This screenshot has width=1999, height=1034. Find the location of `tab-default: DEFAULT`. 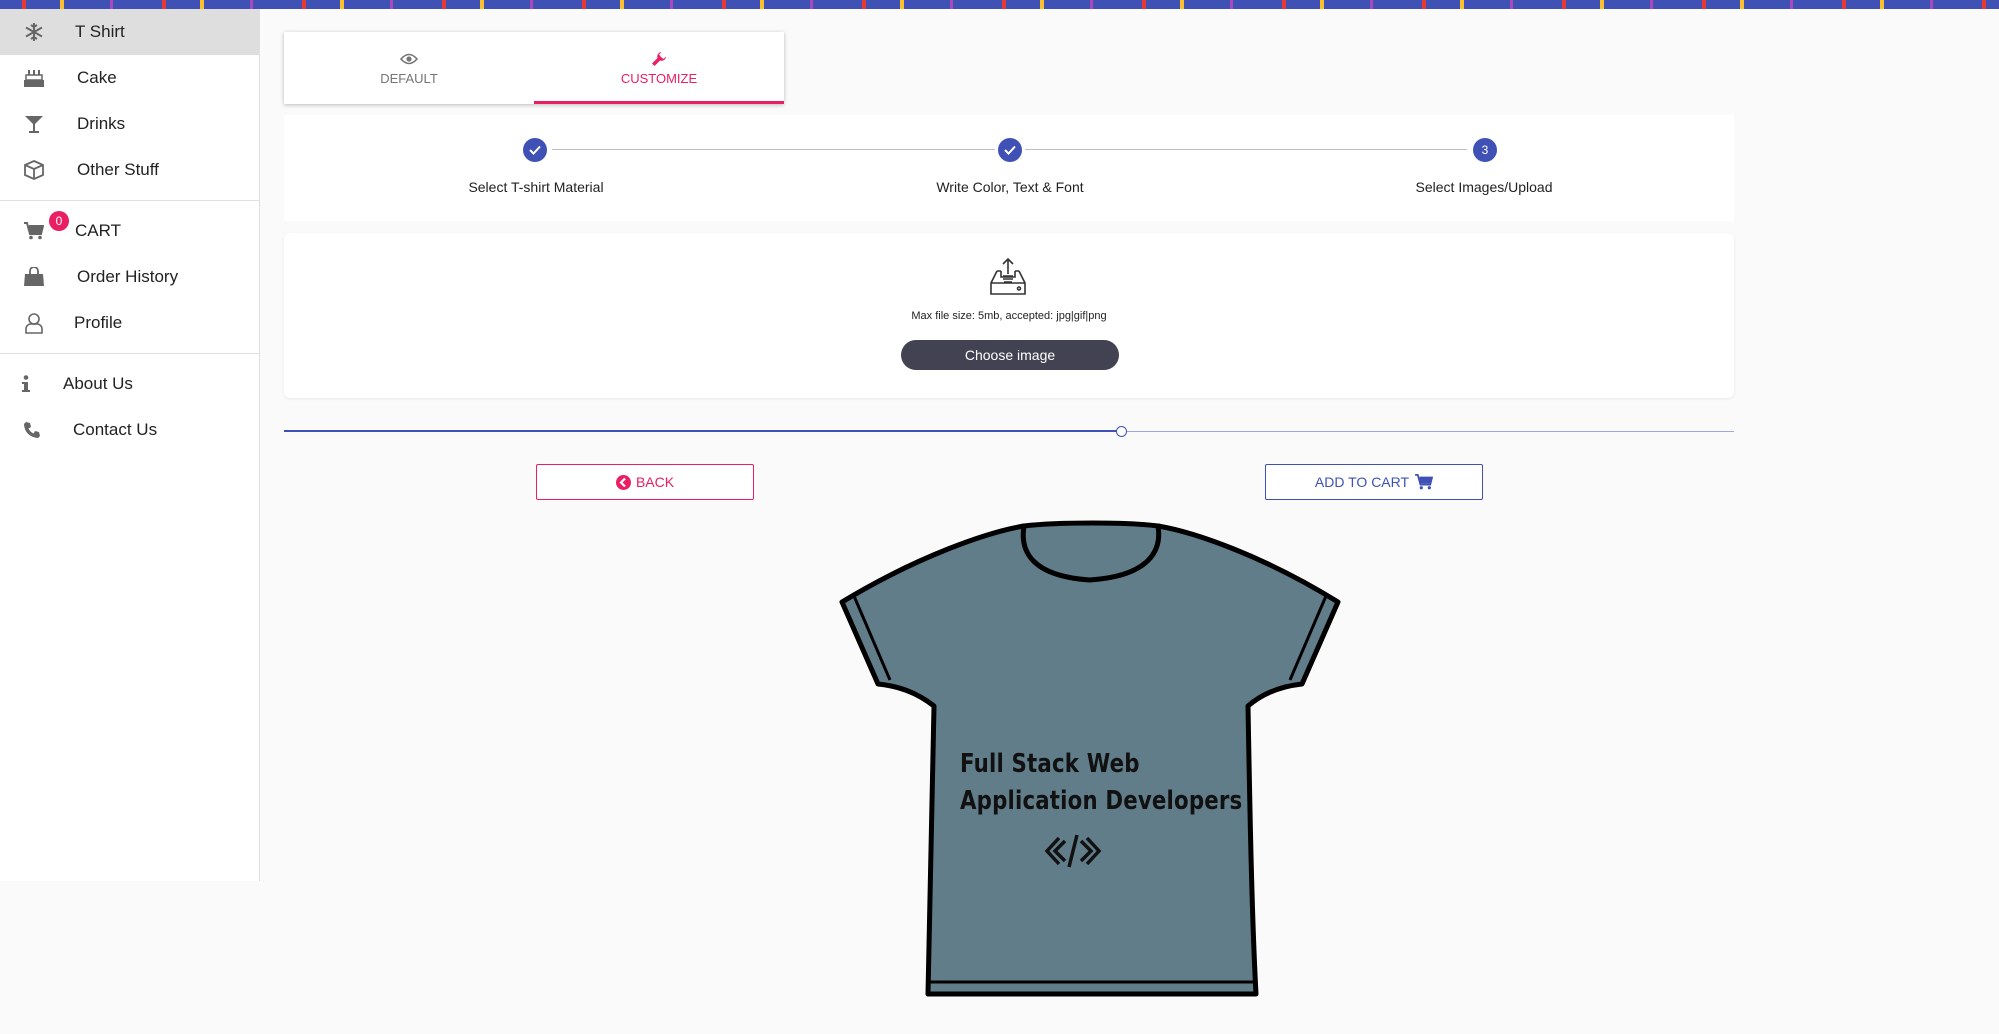

tab-default: DEFAULT is located at coordinates (409, 68).